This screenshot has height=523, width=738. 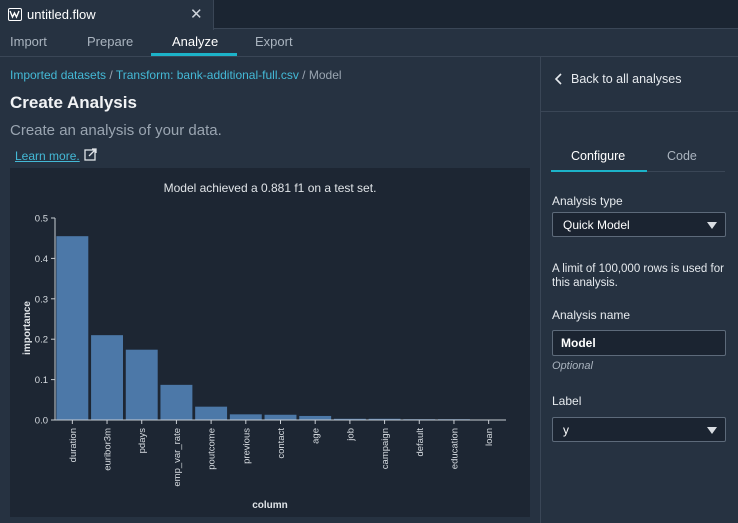 What do you see at coordinates (15, 14) in the screenshot?
I see `flow-file-icon` at bounding box center [15, 14].